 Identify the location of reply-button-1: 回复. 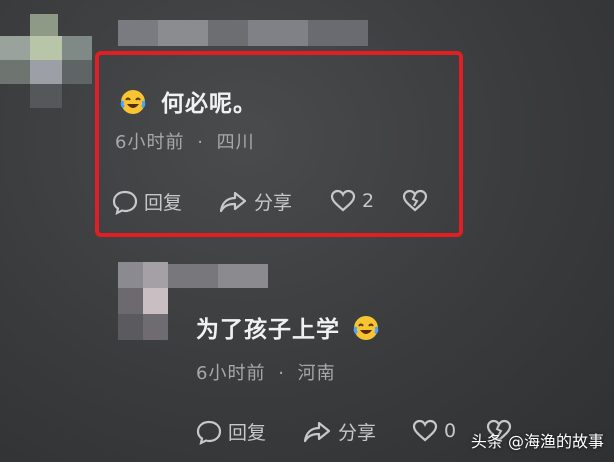
(147, 201).